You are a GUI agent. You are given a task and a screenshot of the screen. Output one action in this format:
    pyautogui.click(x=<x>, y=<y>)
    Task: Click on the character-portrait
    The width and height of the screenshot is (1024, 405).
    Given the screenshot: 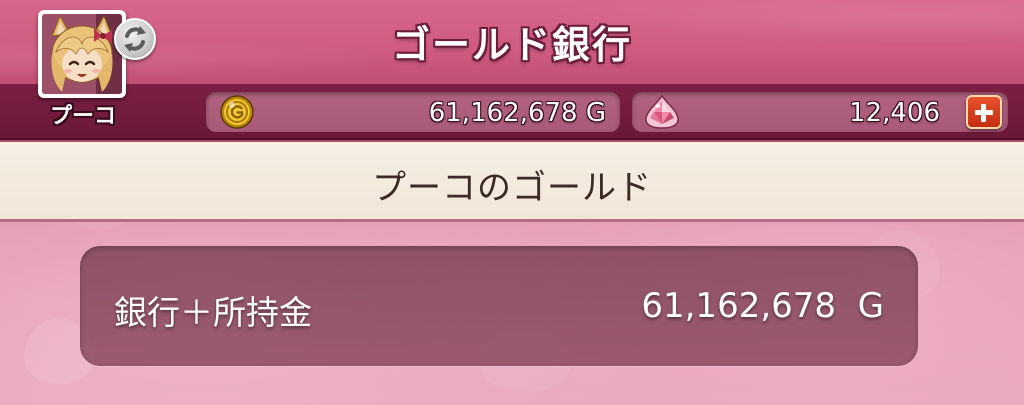 What is the action you would take?
    pyautogui.click(x=82, y=54)
    